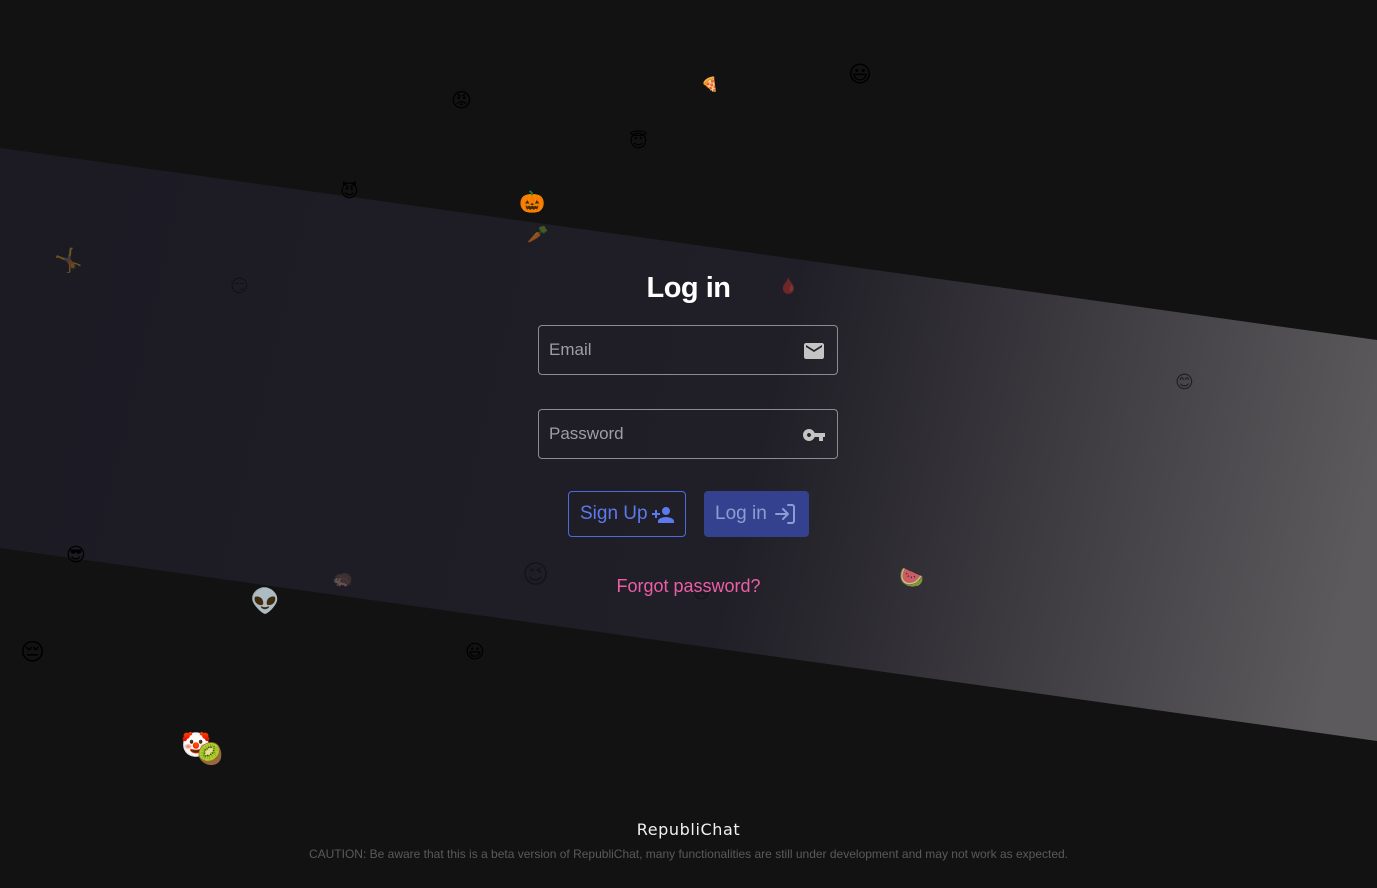  What do you see at coordinates (33, 652) in the screenshot?
I see `emoji-pensive-face: 😔` at bounding box center [33, 652].